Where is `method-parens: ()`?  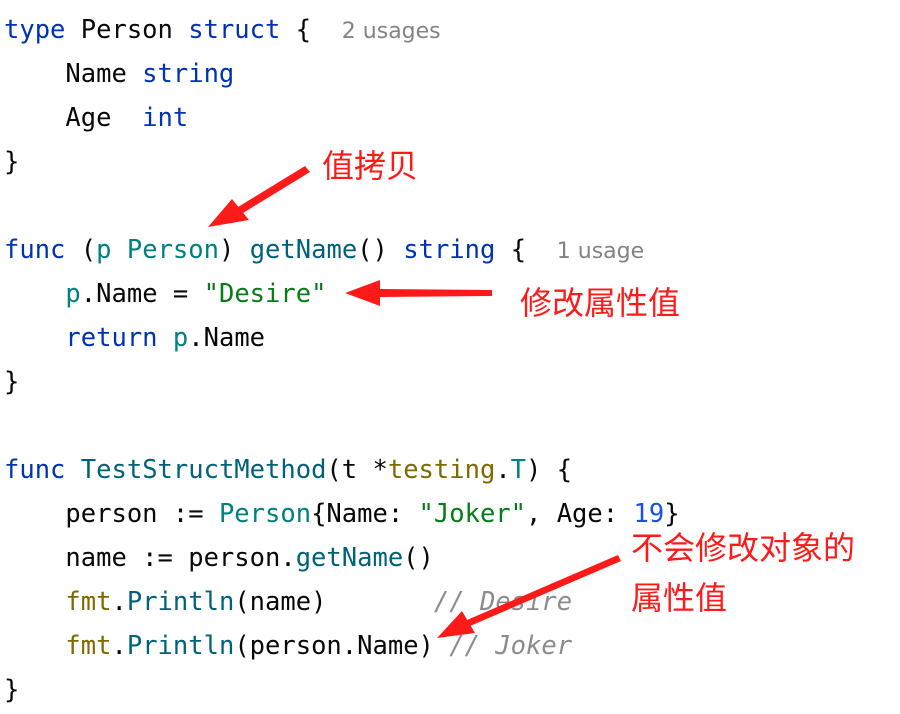 method-parens: () is located at coordinates (380, 250).